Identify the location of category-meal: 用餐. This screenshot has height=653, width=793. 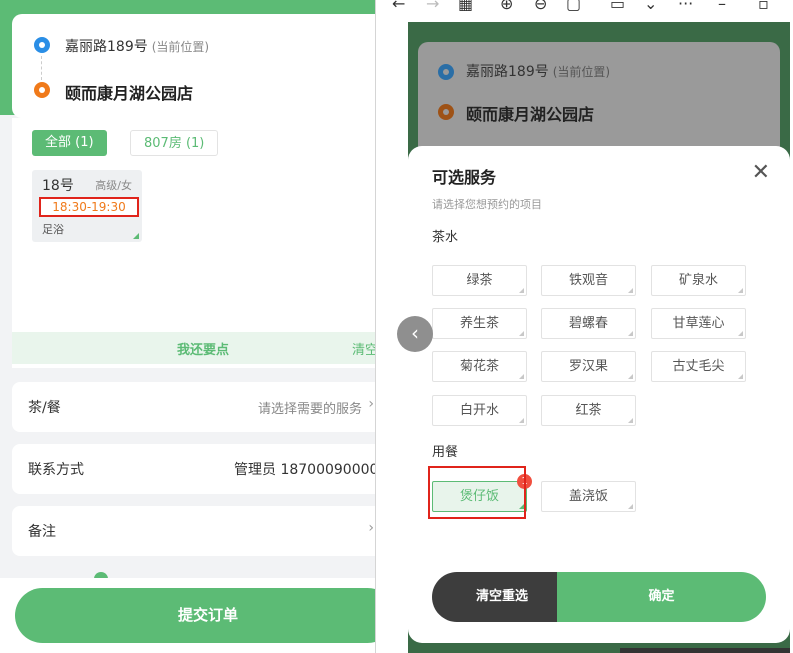
(445, 452).